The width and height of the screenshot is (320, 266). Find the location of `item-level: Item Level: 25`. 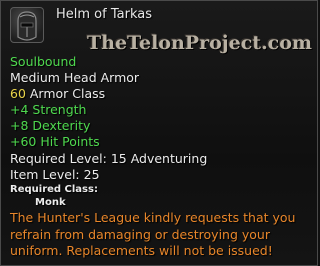

item-level: Item Level: 25 is located at coordinates (55, 174).